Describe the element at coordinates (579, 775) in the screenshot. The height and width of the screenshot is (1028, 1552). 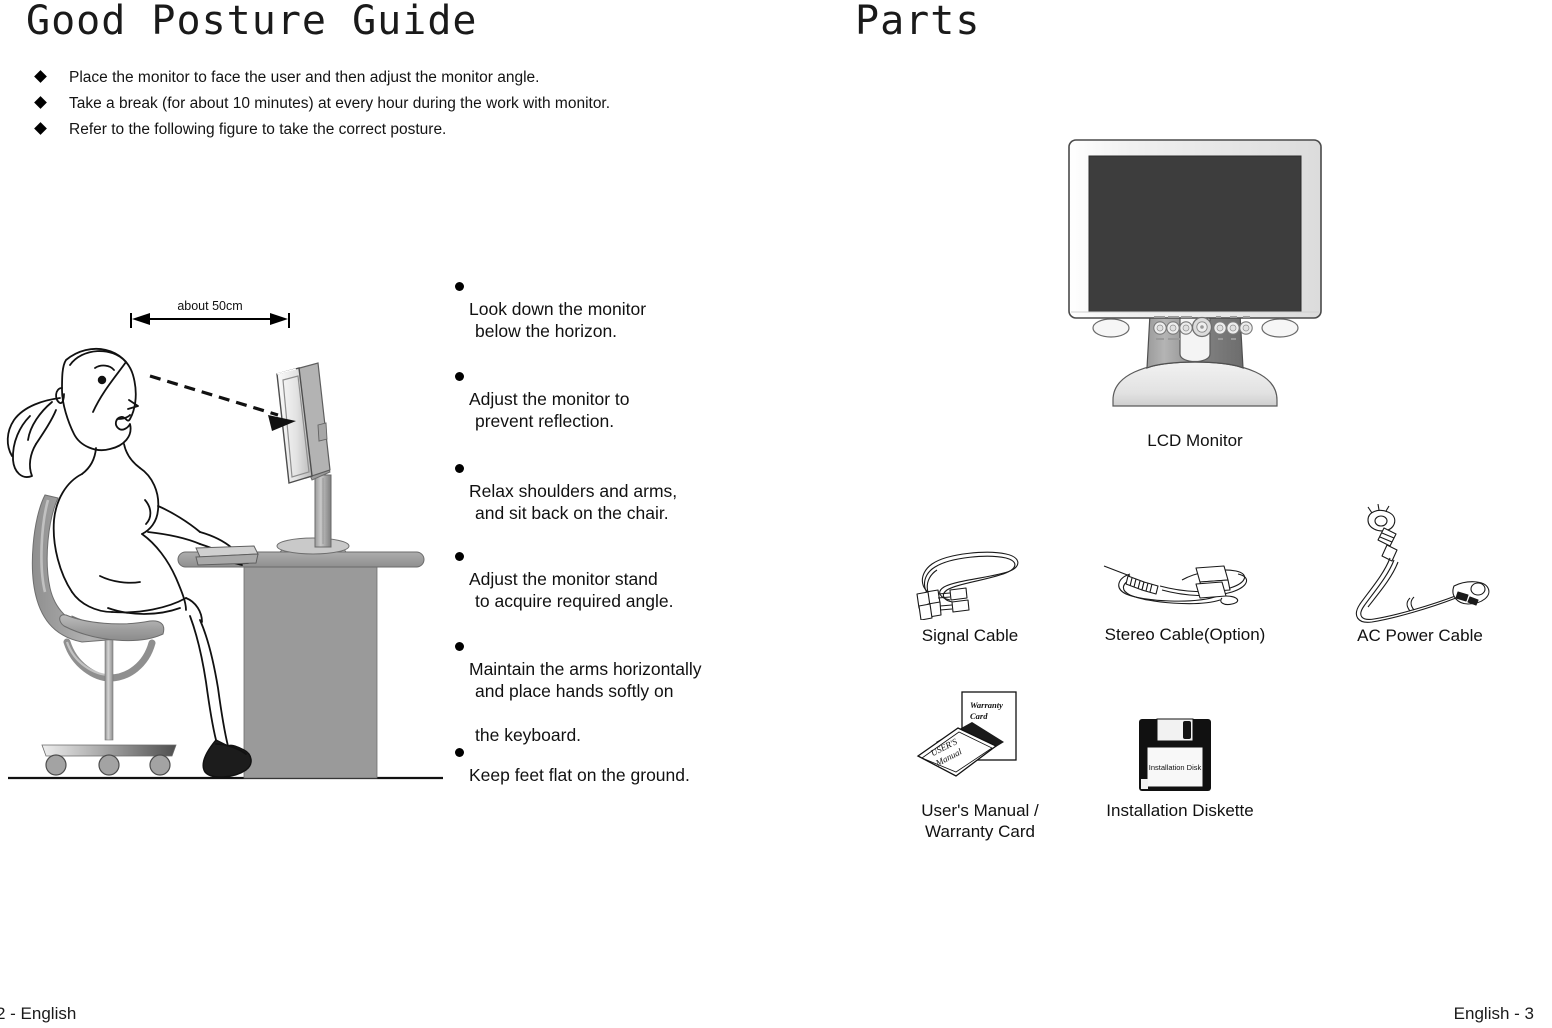
I see `posture-tip-text: Keep feet flat on the ground.` at that location.